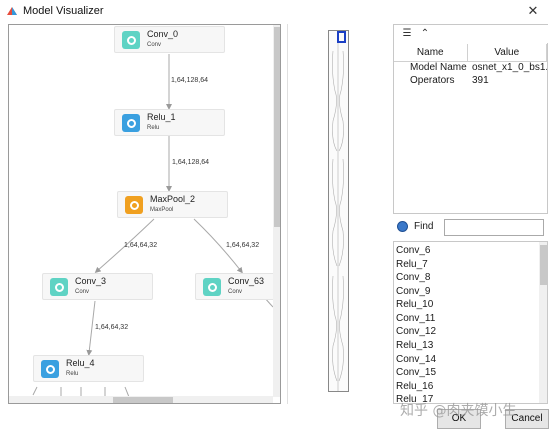 Image resolution: width=554 pixels, height=435 pixels. I want to click on node-name: Relu_4, so click(80, 363).